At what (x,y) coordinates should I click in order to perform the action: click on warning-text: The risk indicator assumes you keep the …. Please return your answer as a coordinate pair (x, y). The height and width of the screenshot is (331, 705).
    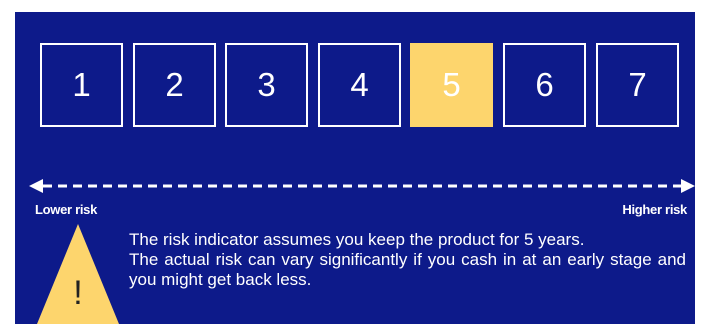
    Looking at the image, I should click on (407, 260).